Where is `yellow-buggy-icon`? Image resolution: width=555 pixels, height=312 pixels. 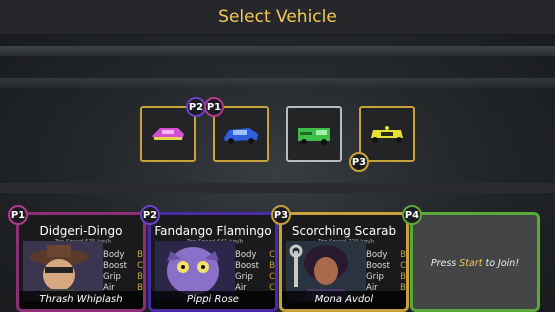
yellow-buggy-icon is located at coordinates (387, 134).